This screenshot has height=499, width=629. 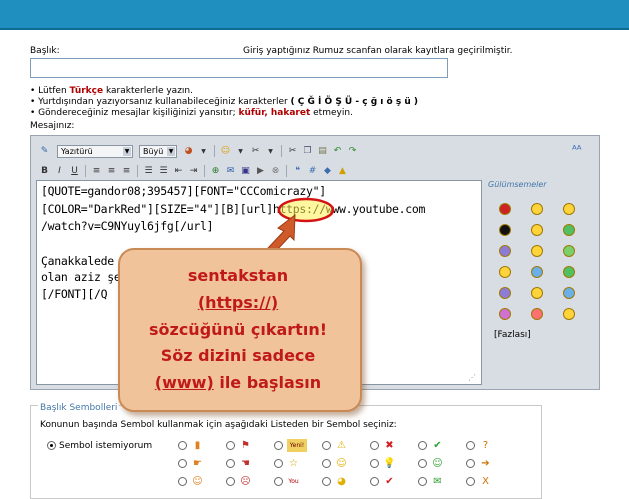 I want to click on symbol-icon: ☚, so click(x=245, y=463).